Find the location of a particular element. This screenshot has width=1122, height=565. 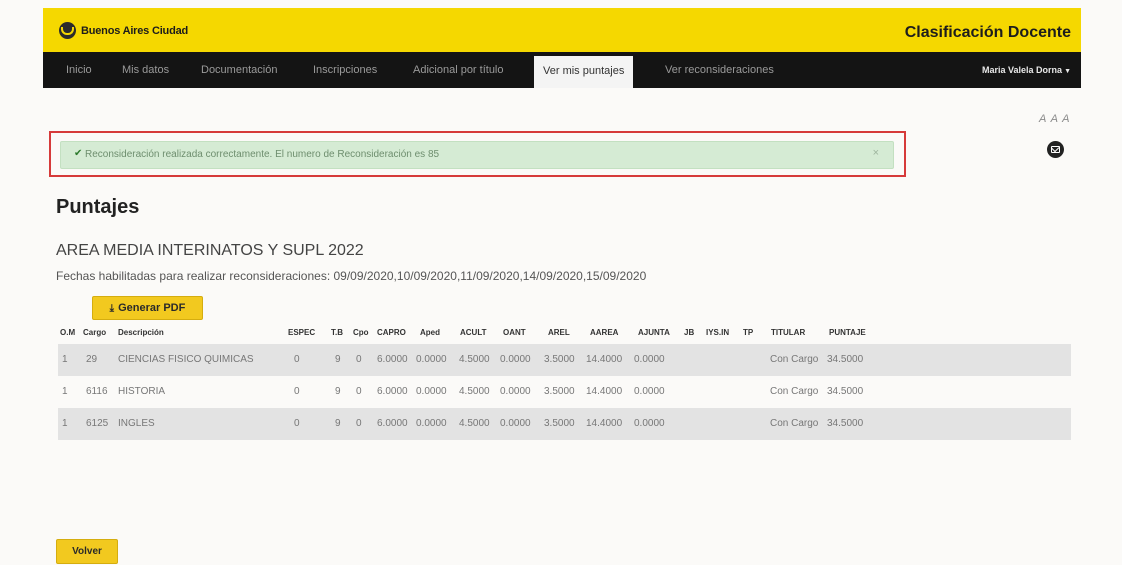

col-header: CAPRO is located at coordinates (391, 332).